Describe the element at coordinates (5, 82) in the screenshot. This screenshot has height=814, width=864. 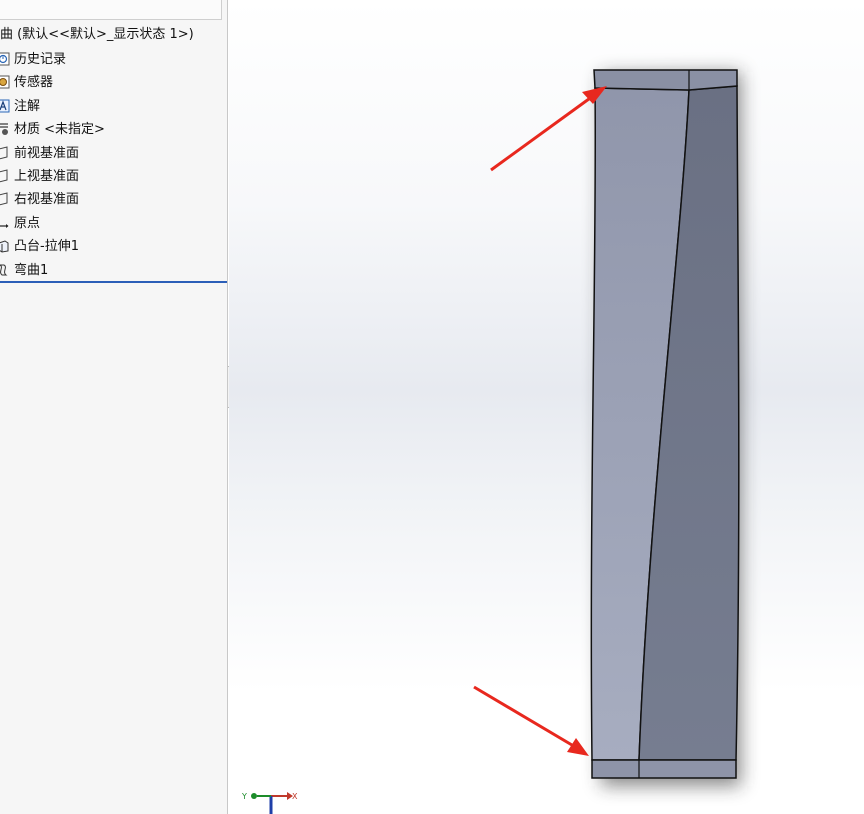
I see `sensor-icon` at that location.